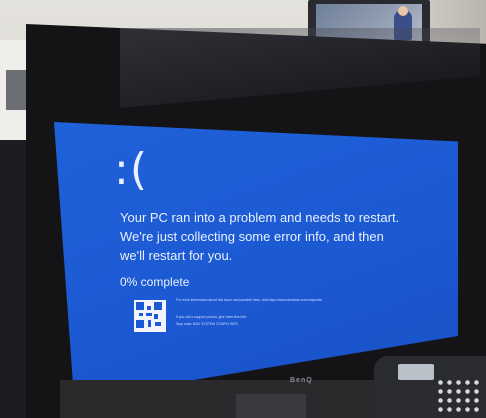 Image resolution: width=486 pixels, height=418 pixels. I want to click on shelf-item, so click(16, 90).